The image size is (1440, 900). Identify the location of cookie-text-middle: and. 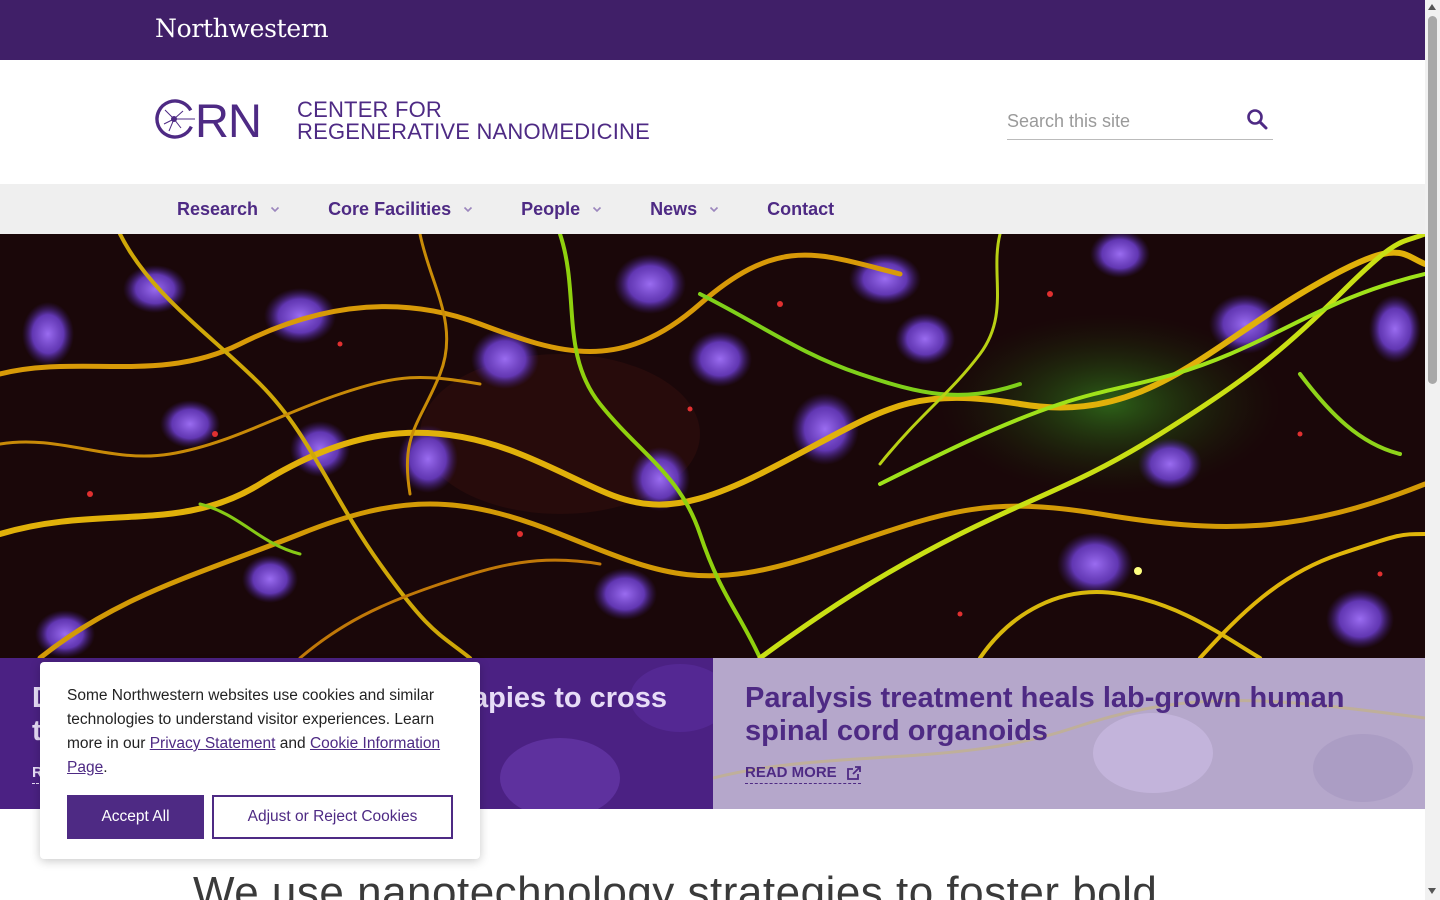
(292, 743).